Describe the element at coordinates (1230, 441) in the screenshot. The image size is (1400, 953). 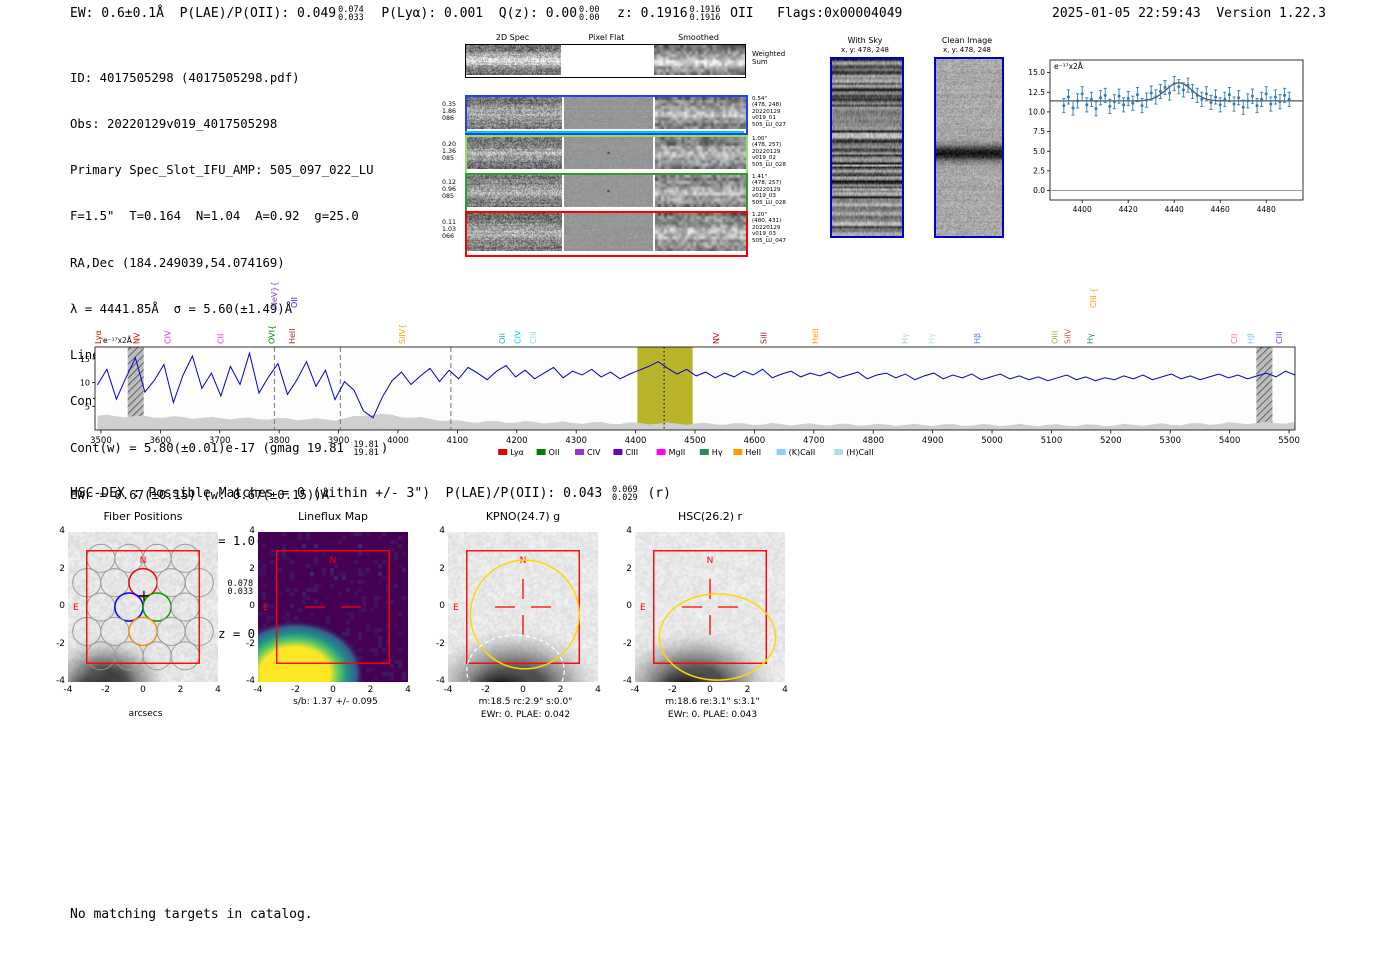
I see `x-tick-label: 5400` at that location.